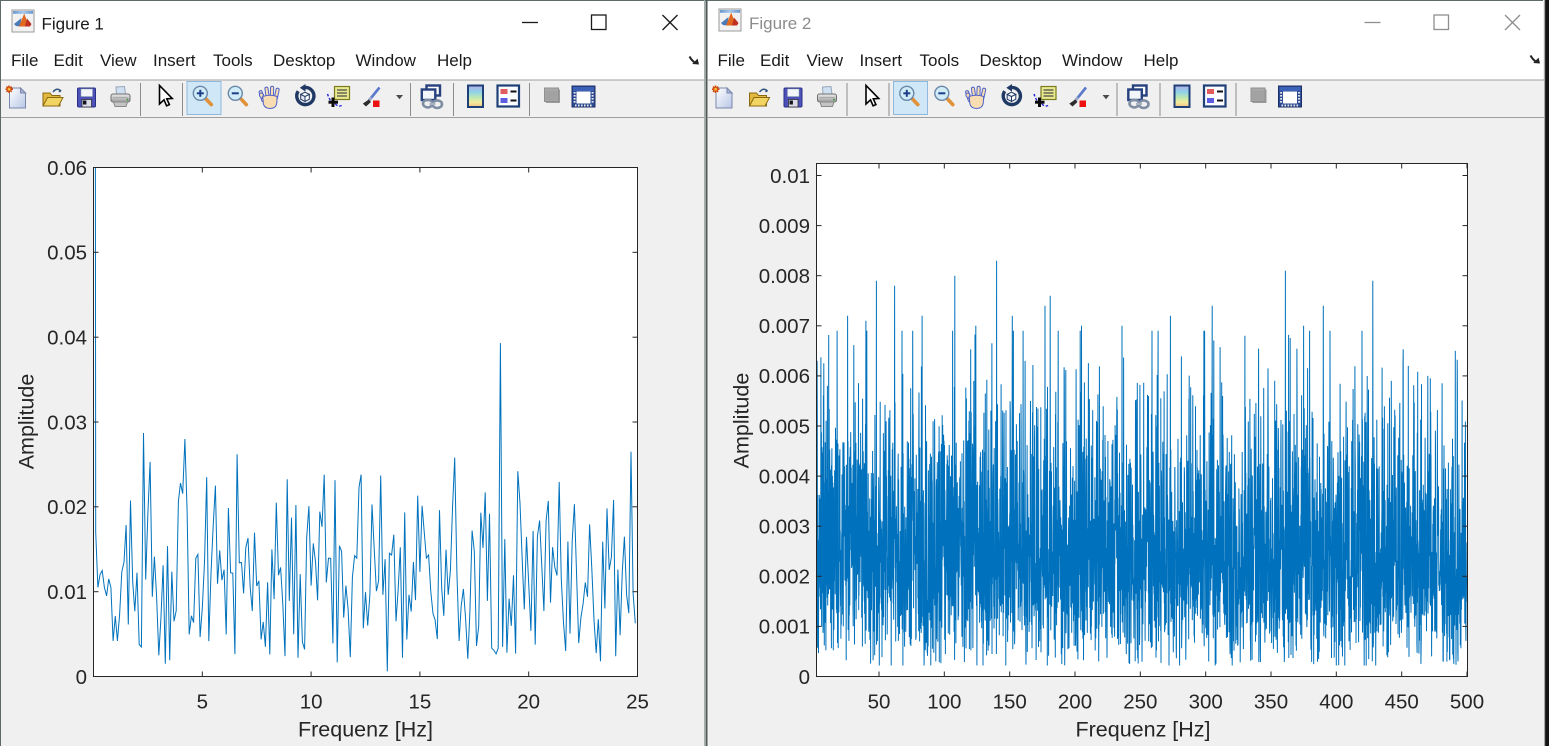  What do you see at coordinates (784, 426) in the screenshot?
I see `svg-text: 0.005` at bounding box center [784, 426].